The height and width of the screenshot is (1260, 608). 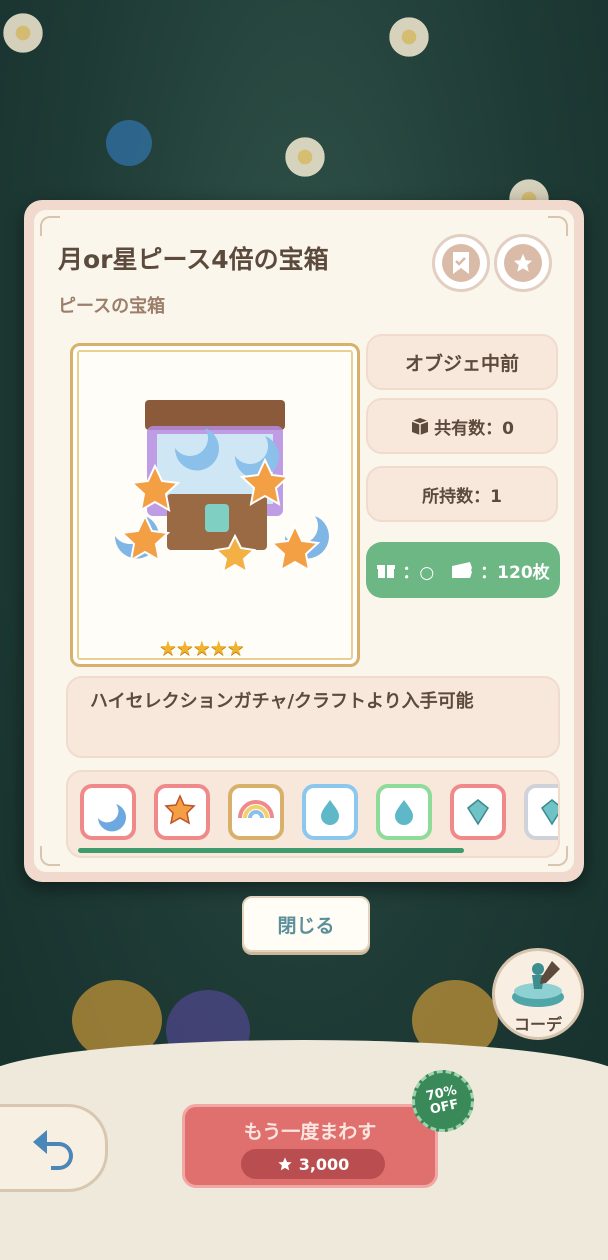 I want to click on item-description: ハイセレクションガチャ/クラフトより入手可能, so click(x=313, y=717).